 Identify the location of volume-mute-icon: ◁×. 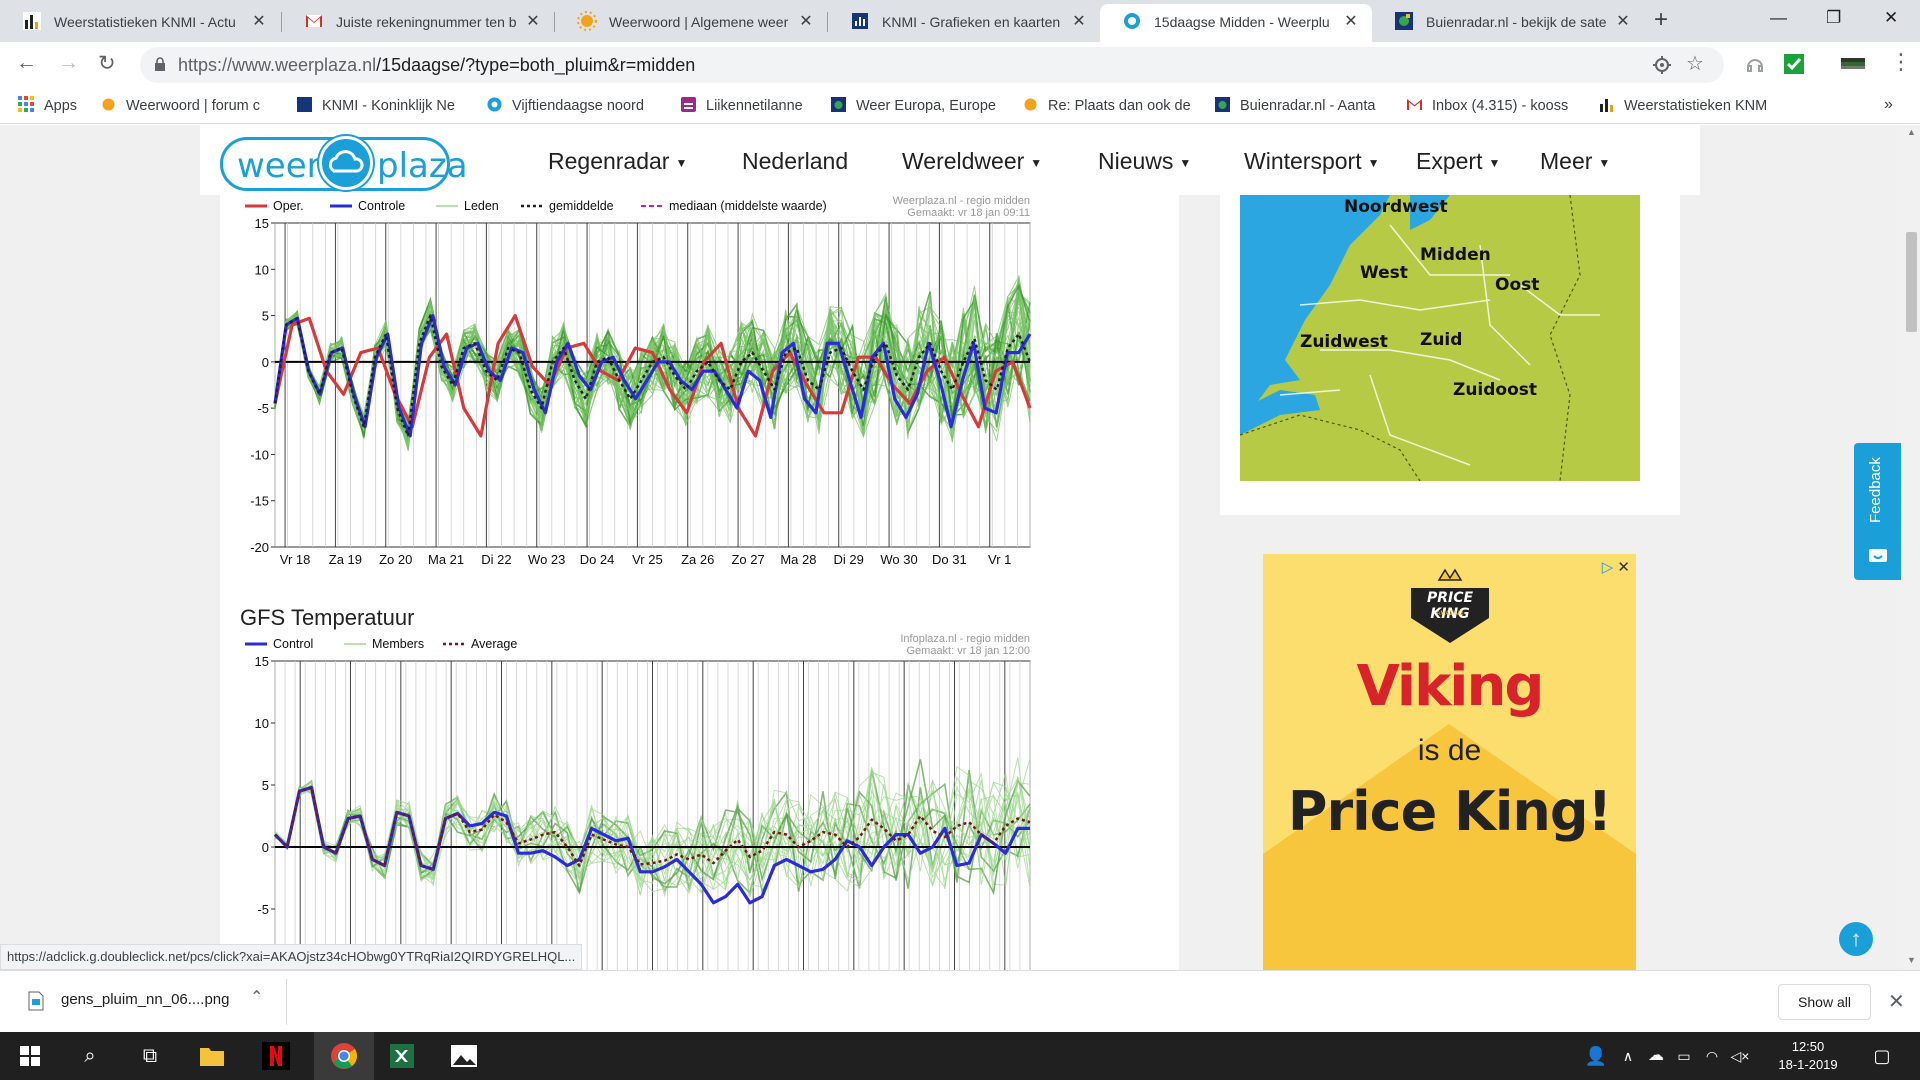
(1740, 1056).